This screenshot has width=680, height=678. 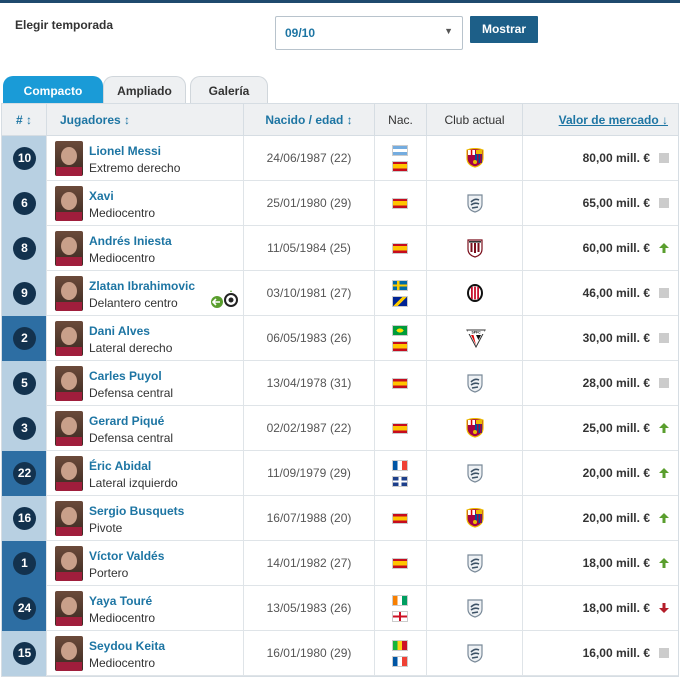 I want to click on birth-date-age: 11/09/1979 (29), so click(x=309, y=473).